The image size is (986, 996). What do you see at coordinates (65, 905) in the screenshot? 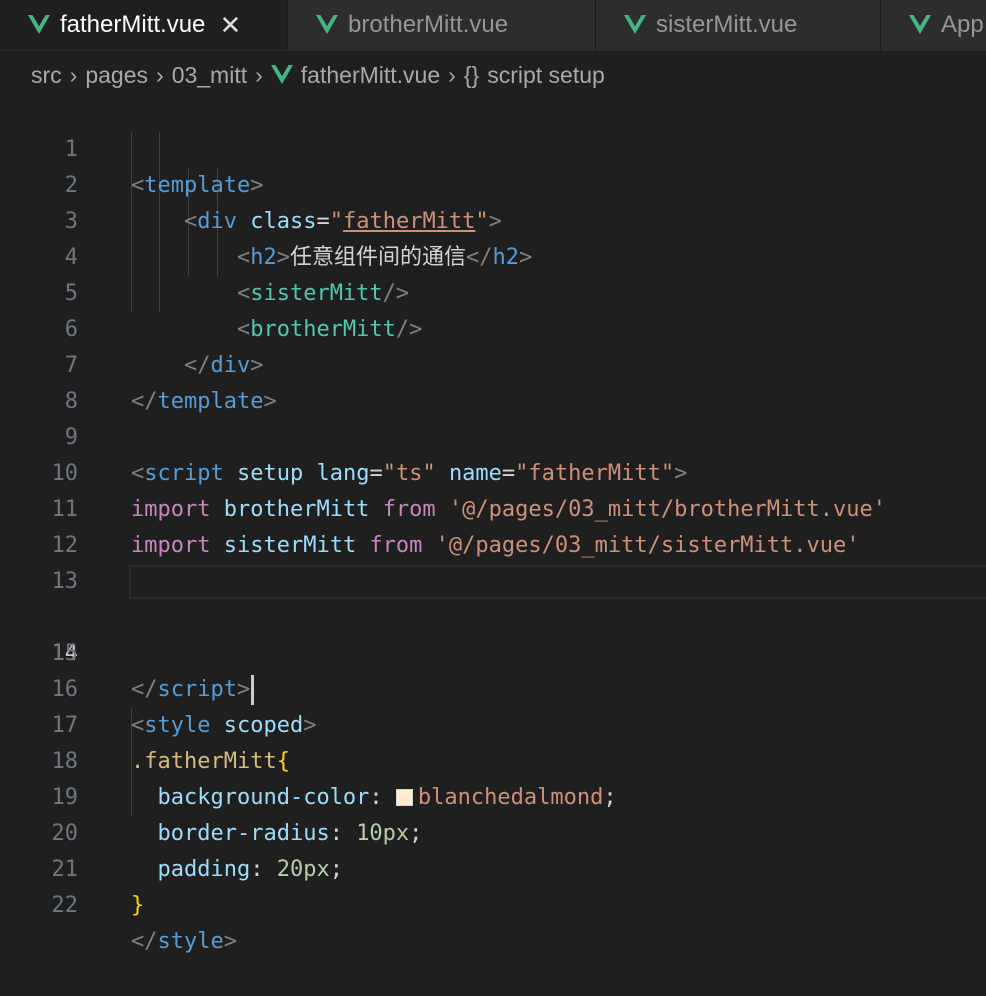
I see `line-number: 22` at bounding box center [65, 905].